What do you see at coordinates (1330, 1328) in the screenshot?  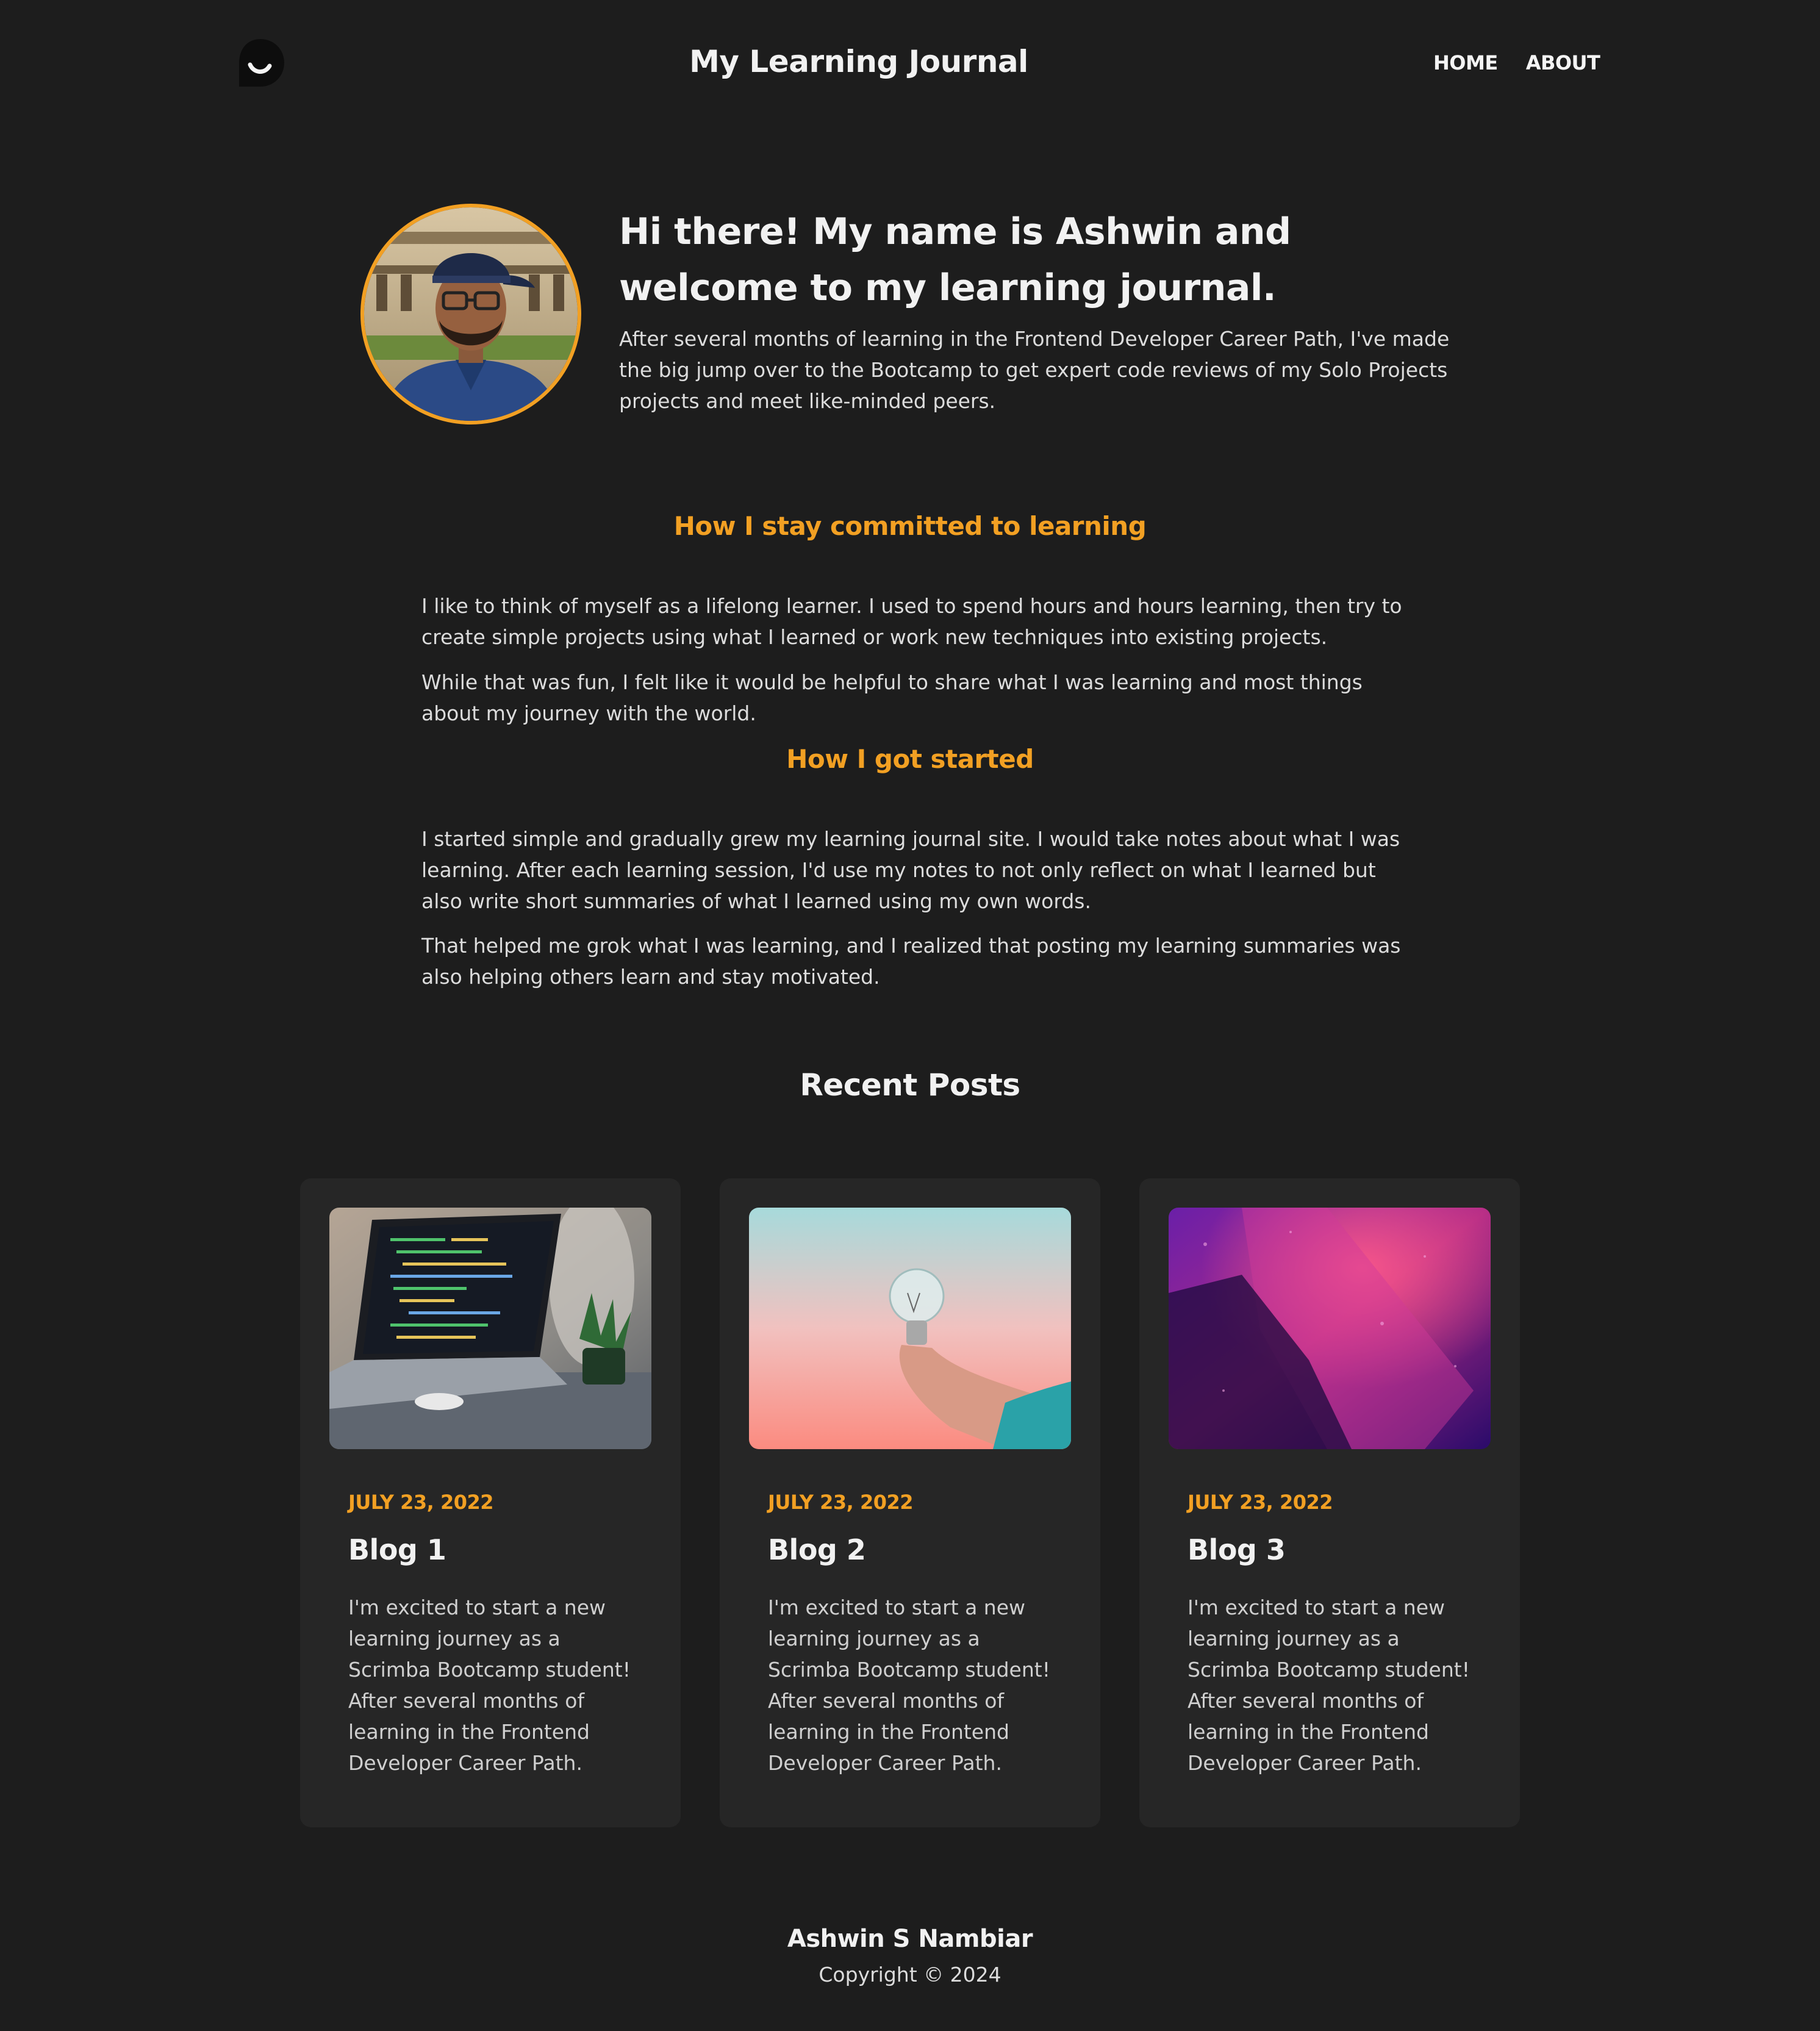 I see `blog-3-image` at bounding box center [1330, 1328].